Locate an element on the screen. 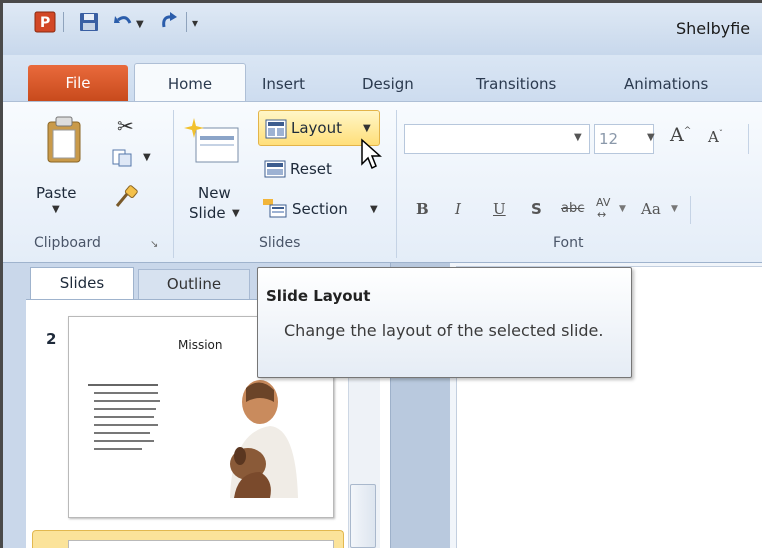 The height and width of the screenshot is (548, 762). character-spacing-icon: ↔ is located at coordinates (602, 214).